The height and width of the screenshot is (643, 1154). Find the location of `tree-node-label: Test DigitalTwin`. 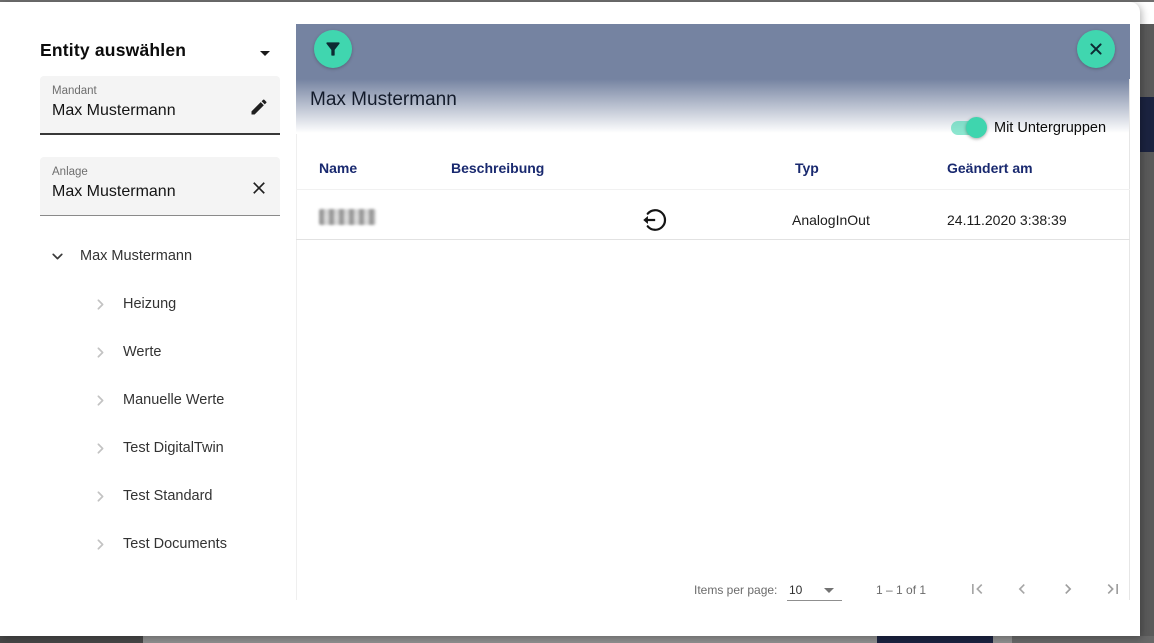

tree-node-label: Test DigitalTwin is located at coordinates (173, 448).